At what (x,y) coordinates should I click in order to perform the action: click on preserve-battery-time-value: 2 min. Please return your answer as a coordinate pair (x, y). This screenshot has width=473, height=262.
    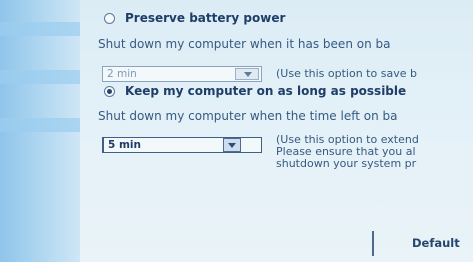
    Looking at the image, I should click on (122, 74).